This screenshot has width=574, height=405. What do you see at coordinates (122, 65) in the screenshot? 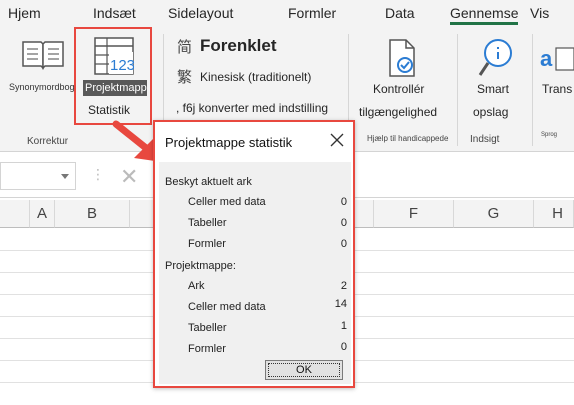
I see `svg-text: 123` at bounding box center [122, 65].